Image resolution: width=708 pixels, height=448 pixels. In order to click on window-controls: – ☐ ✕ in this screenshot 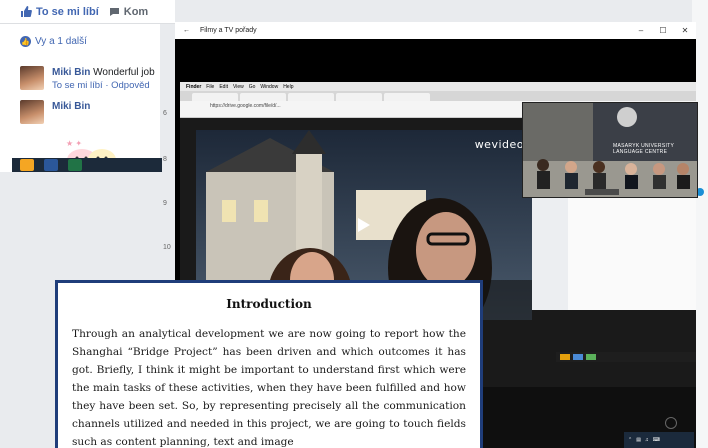, I will do `click(663, 30)`.